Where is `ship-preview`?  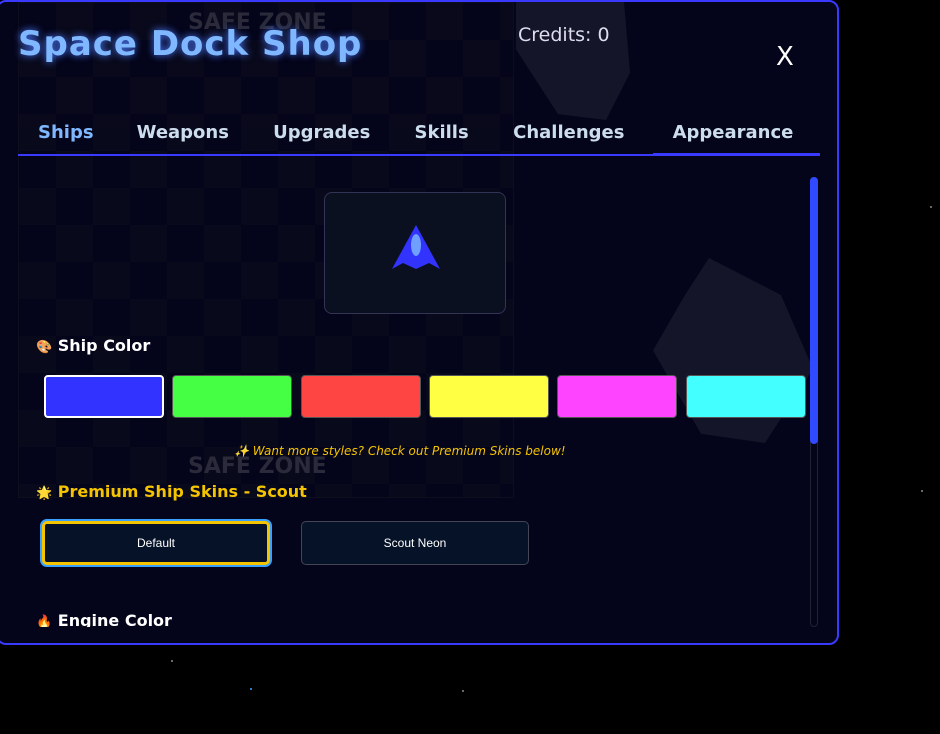
ship-preview is located at coordinates (415, 253).